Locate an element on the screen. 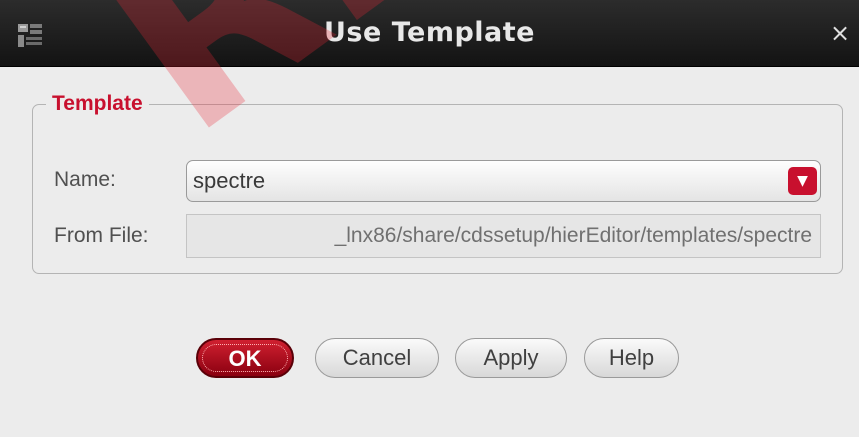  window-title: Use Template is located at coordinates (429, 32).